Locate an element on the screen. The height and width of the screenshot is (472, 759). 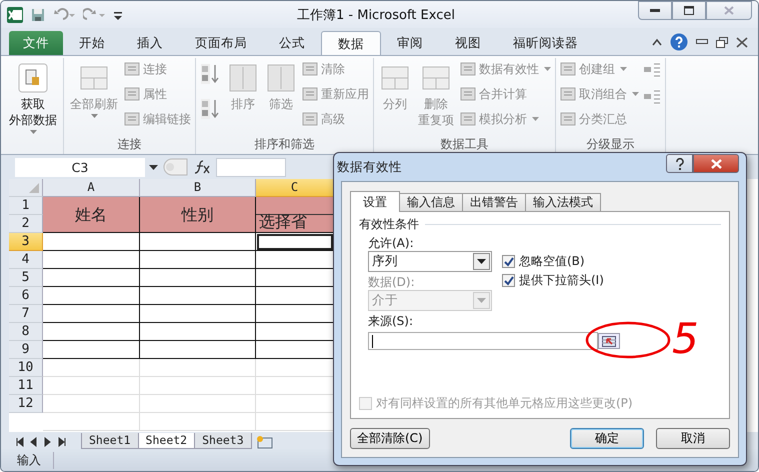
range-select-button is located at coordinates (609, 341).